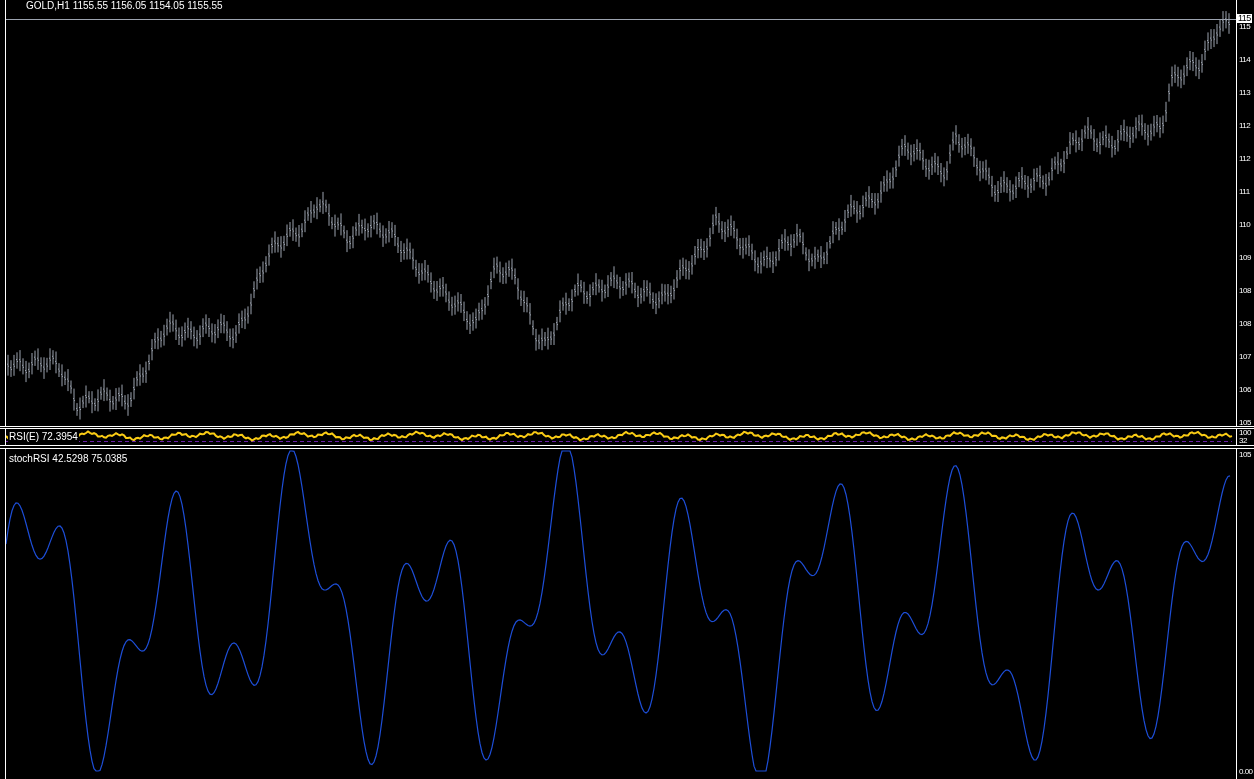 The image size is (1254, 779). What do you see at coordinates (1245, 258) in the screenshot?
I see `axis-label: 109` at bounding box center [1245, 258].